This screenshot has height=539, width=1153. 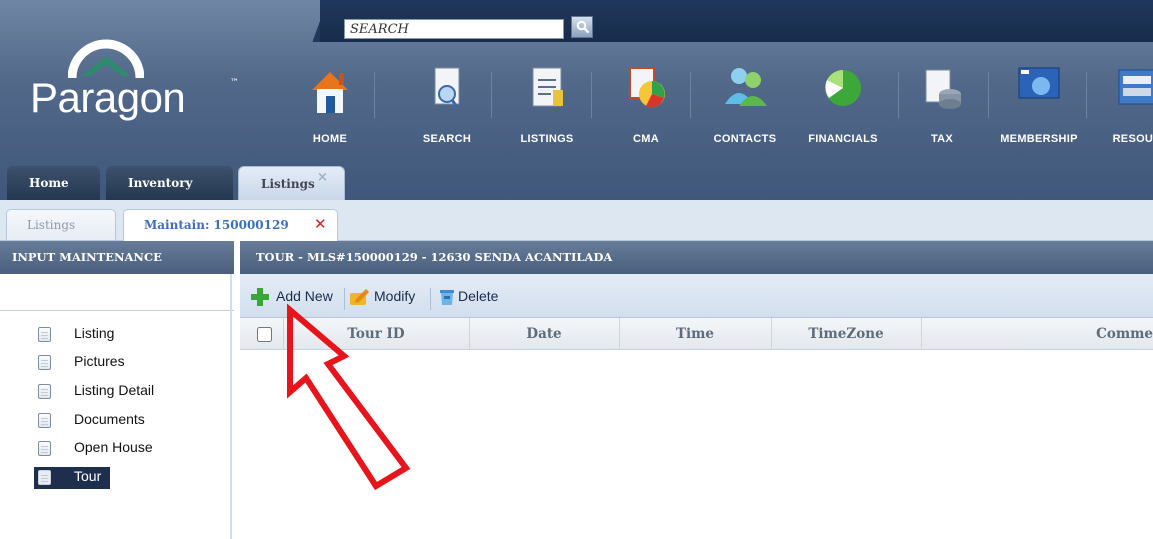 I want to click on column-timezone: TimeZone, so click(x=846, y=334).